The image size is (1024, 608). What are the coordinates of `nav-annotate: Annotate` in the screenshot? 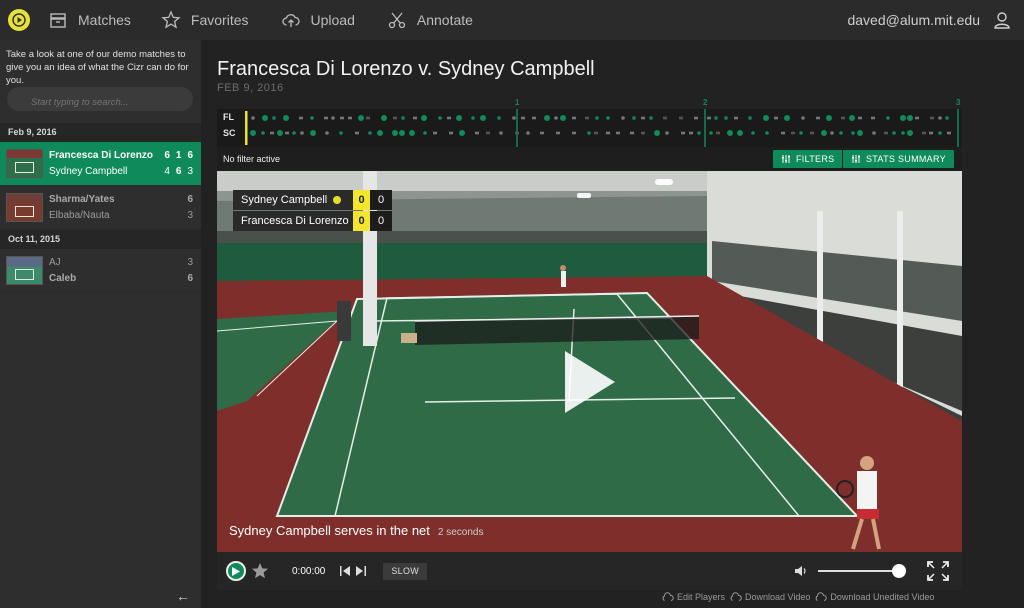 It's located at (430, 20).